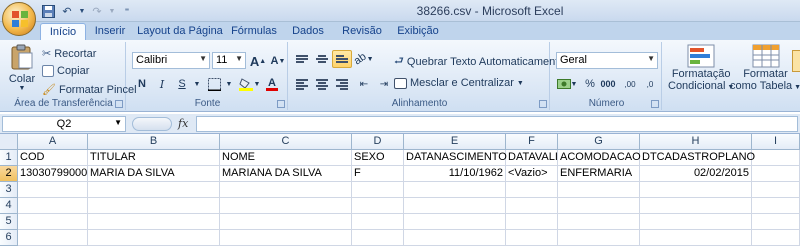 This screenshot has height=250, width=800. I want to click on underline-button: S, so click(182, 84).